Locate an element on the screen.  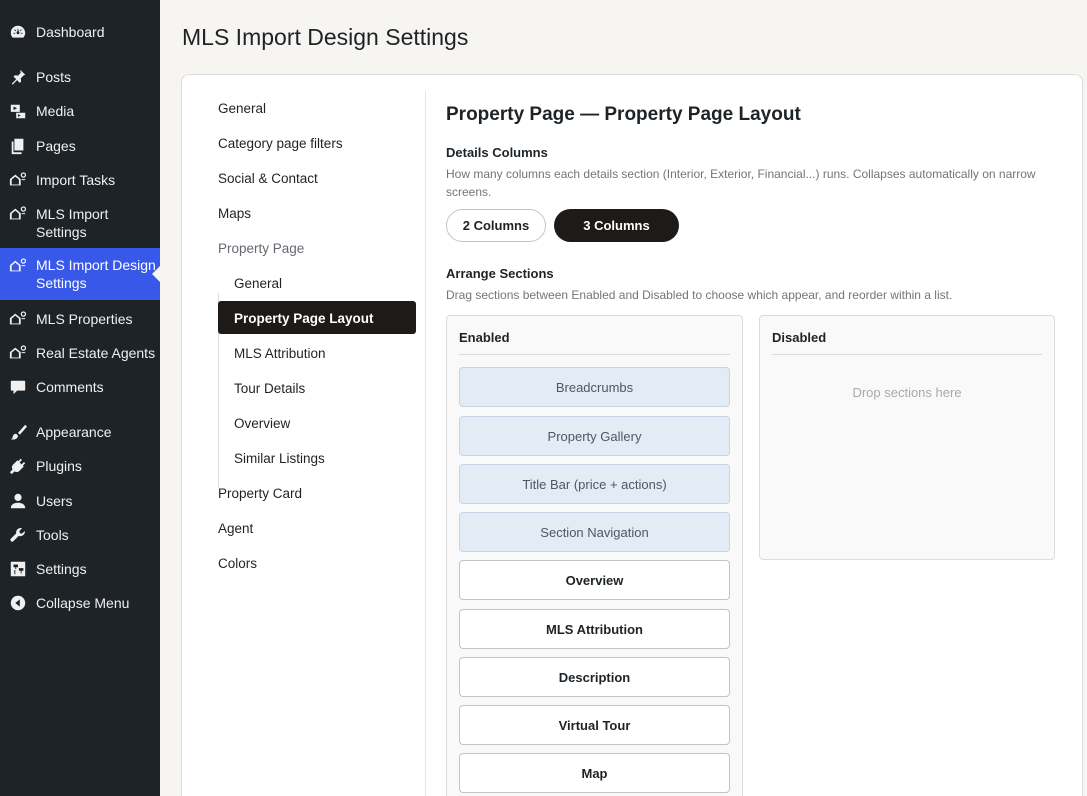
enabled-heading: Enabled is located at coordinates (484, 337).